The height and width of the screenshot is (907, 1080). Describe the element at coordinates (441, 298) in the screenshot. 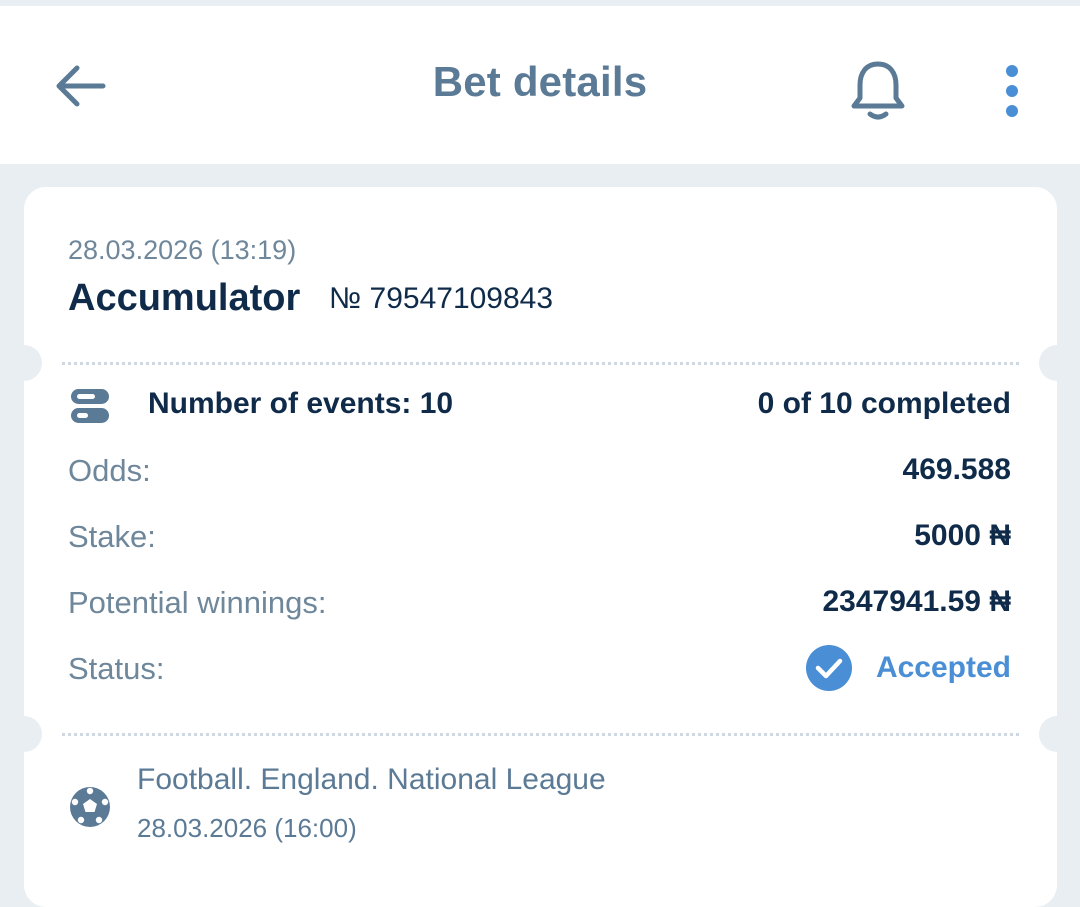

I see `bet-number: № 79547109843` at that location.